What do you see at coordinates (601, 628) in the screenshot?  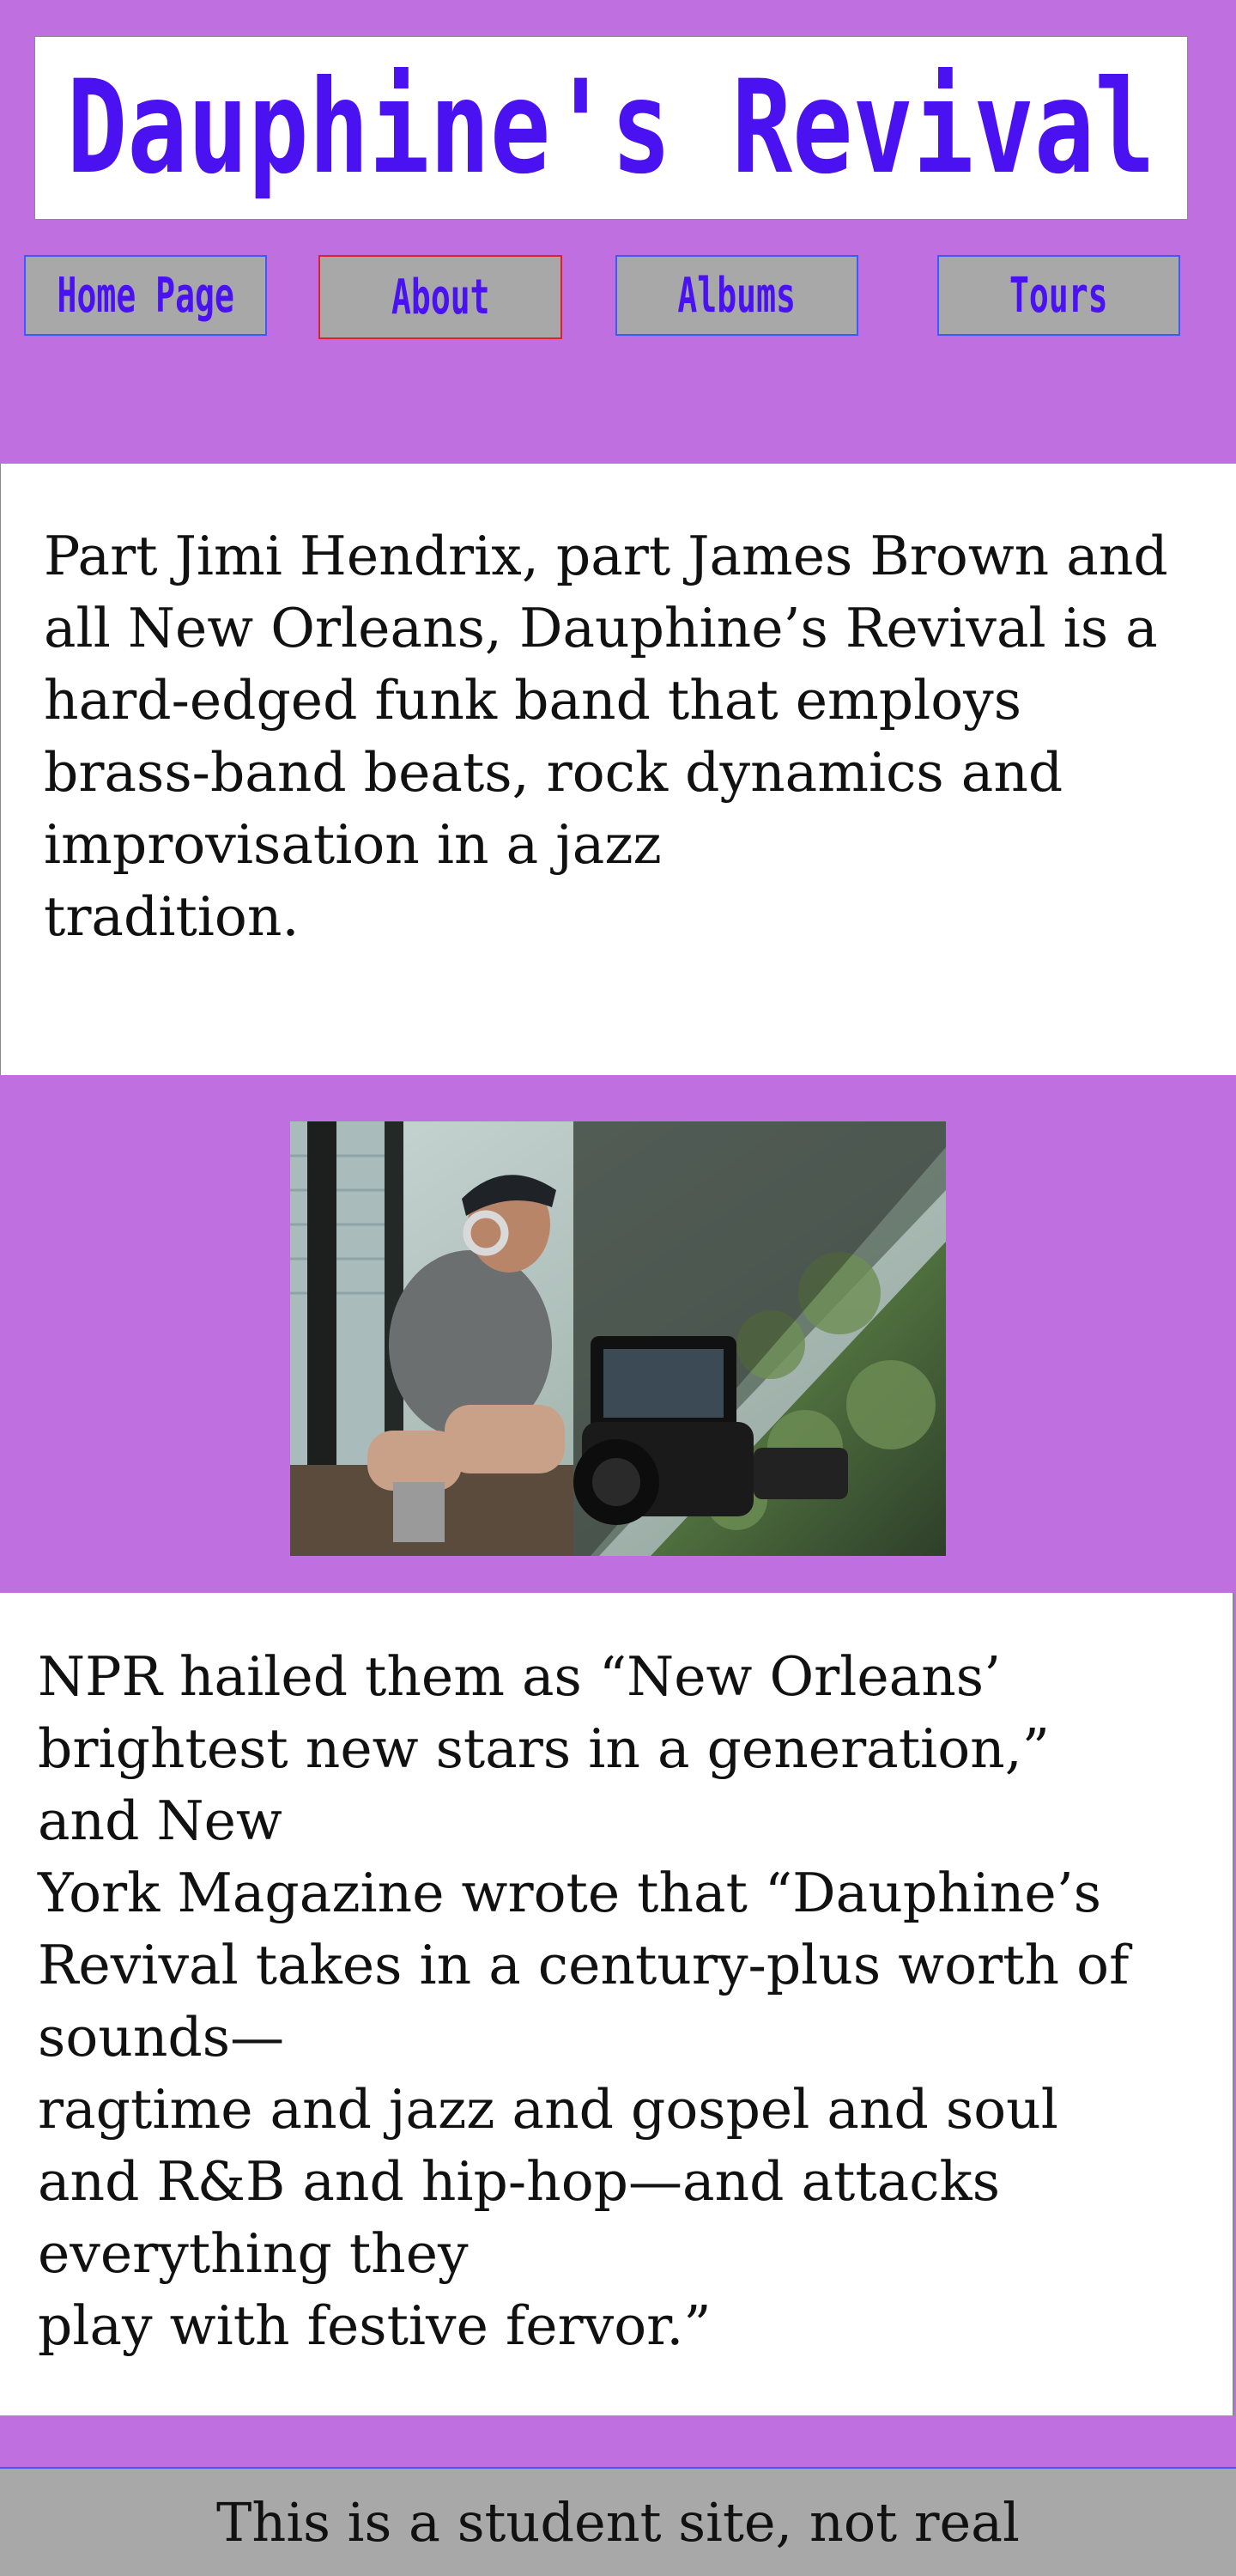 I see `intro-line: all New Orleans, Dauphine’s Revival is a` at bounding box center [601, 628].